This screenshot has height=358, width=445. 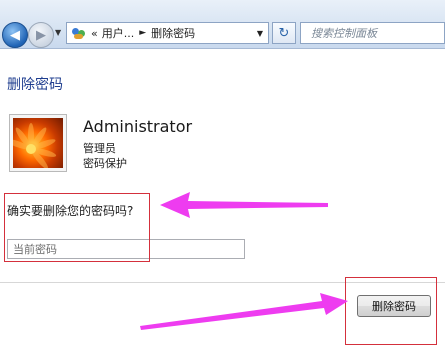 What do you see at coordinates (105, 163) in the screenshot?
I see `password-protected-label: 密码保护` at bounding box center [105, 163].